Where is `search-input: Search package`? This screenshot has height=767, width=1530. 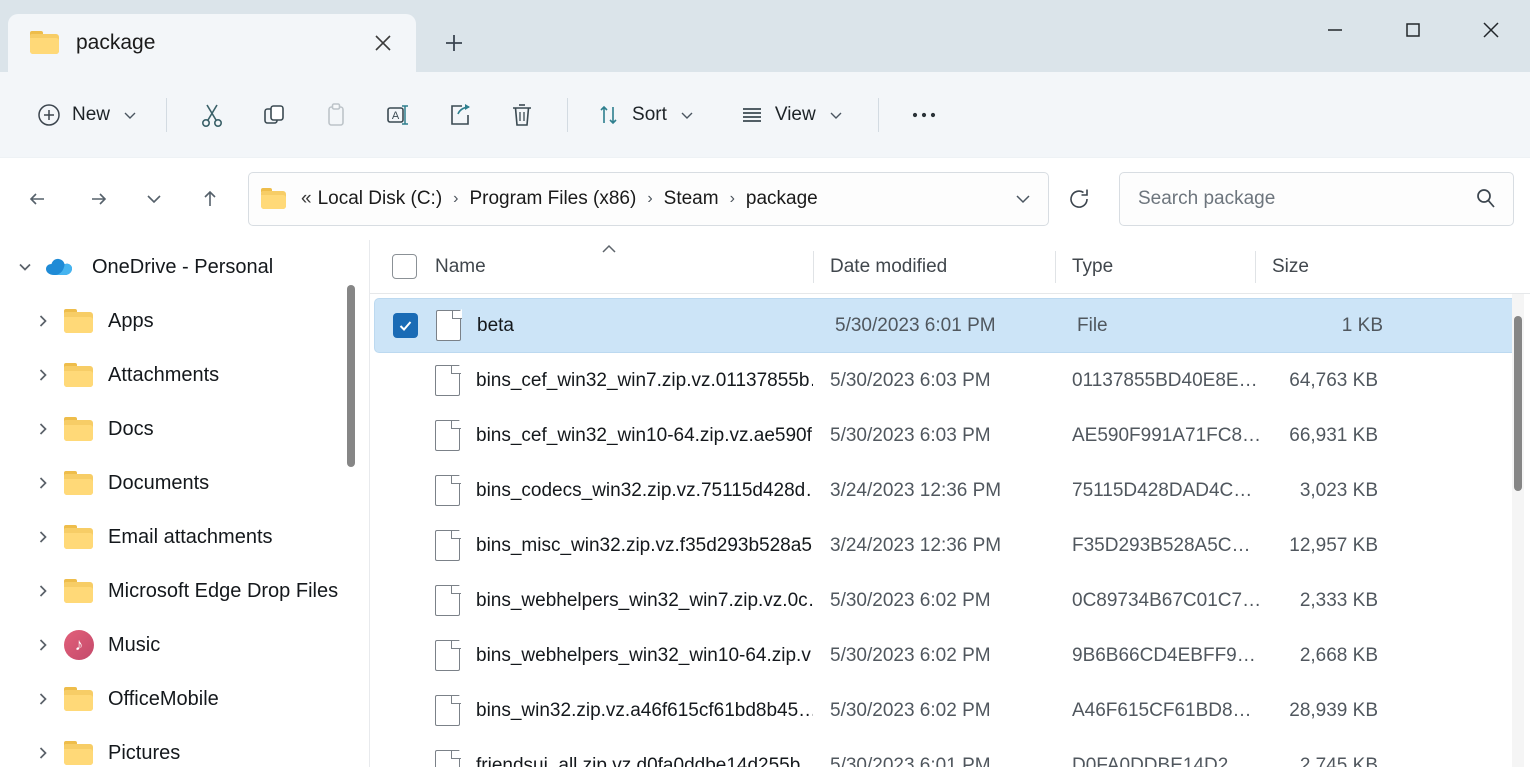 search-input: Search package is located at coordinates (1316, 199).